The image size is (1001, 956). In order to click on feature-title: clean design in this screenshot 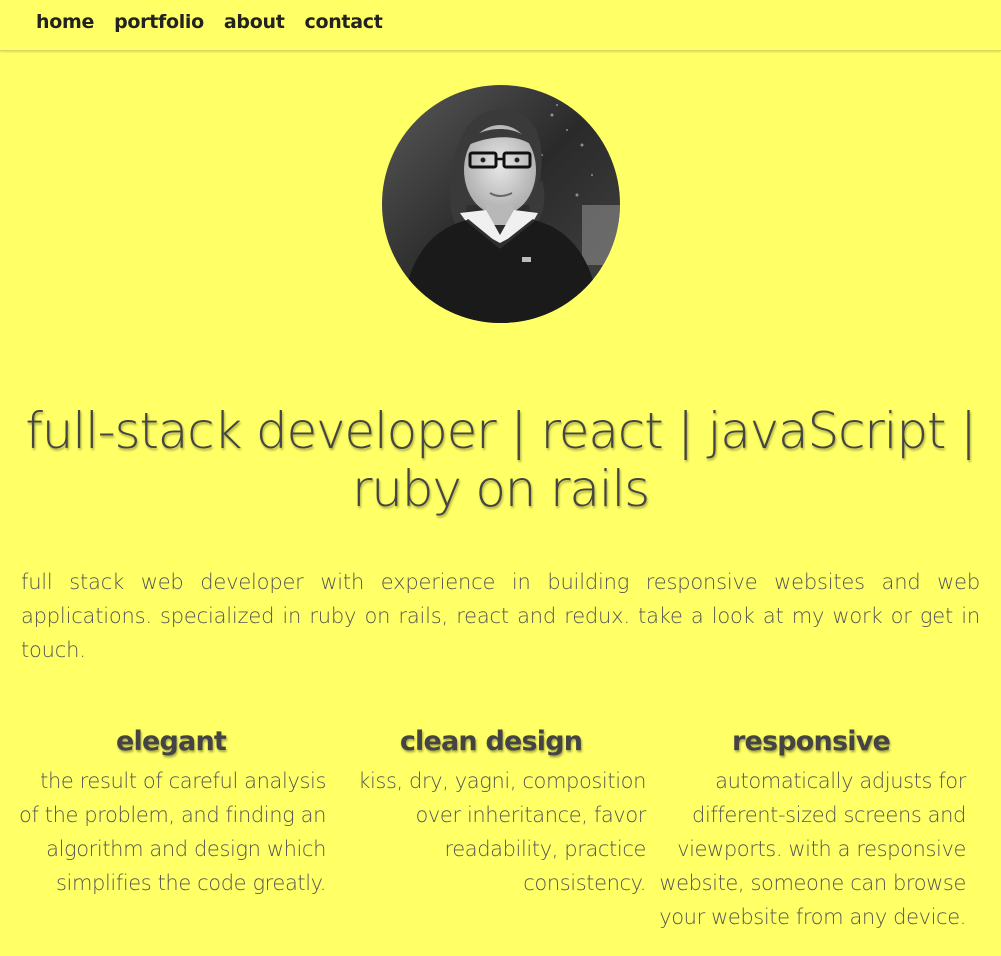, I will do `click(491, 741)`.